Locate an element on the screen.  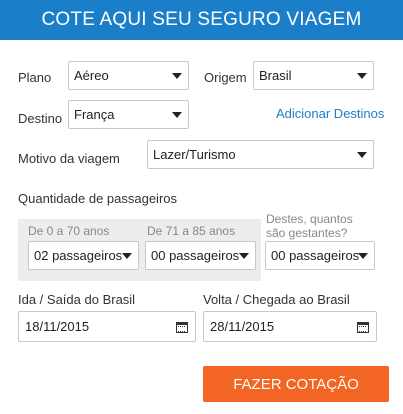
origem-select: Brasil is located at coordinates (313, 75).